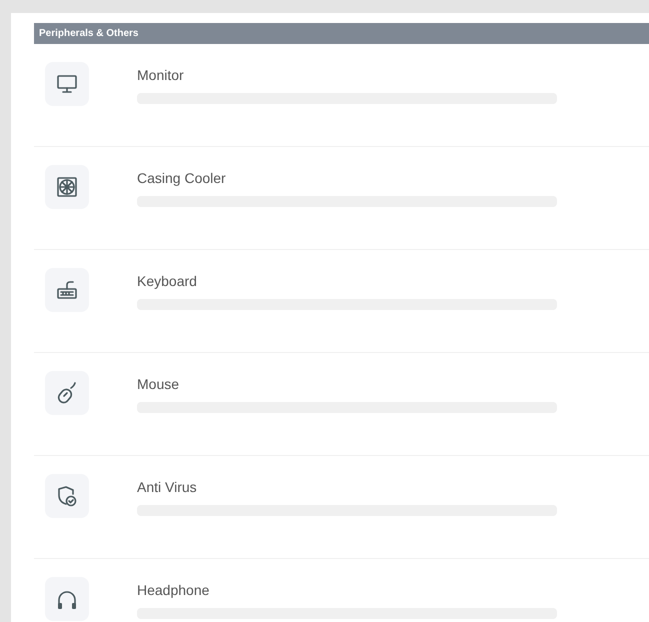 The image size is (649, 622). What do you see at coordinates (167, 487) in the screenshot?
I see `item-label: Anti Virus` at bounding box center [167, 487].